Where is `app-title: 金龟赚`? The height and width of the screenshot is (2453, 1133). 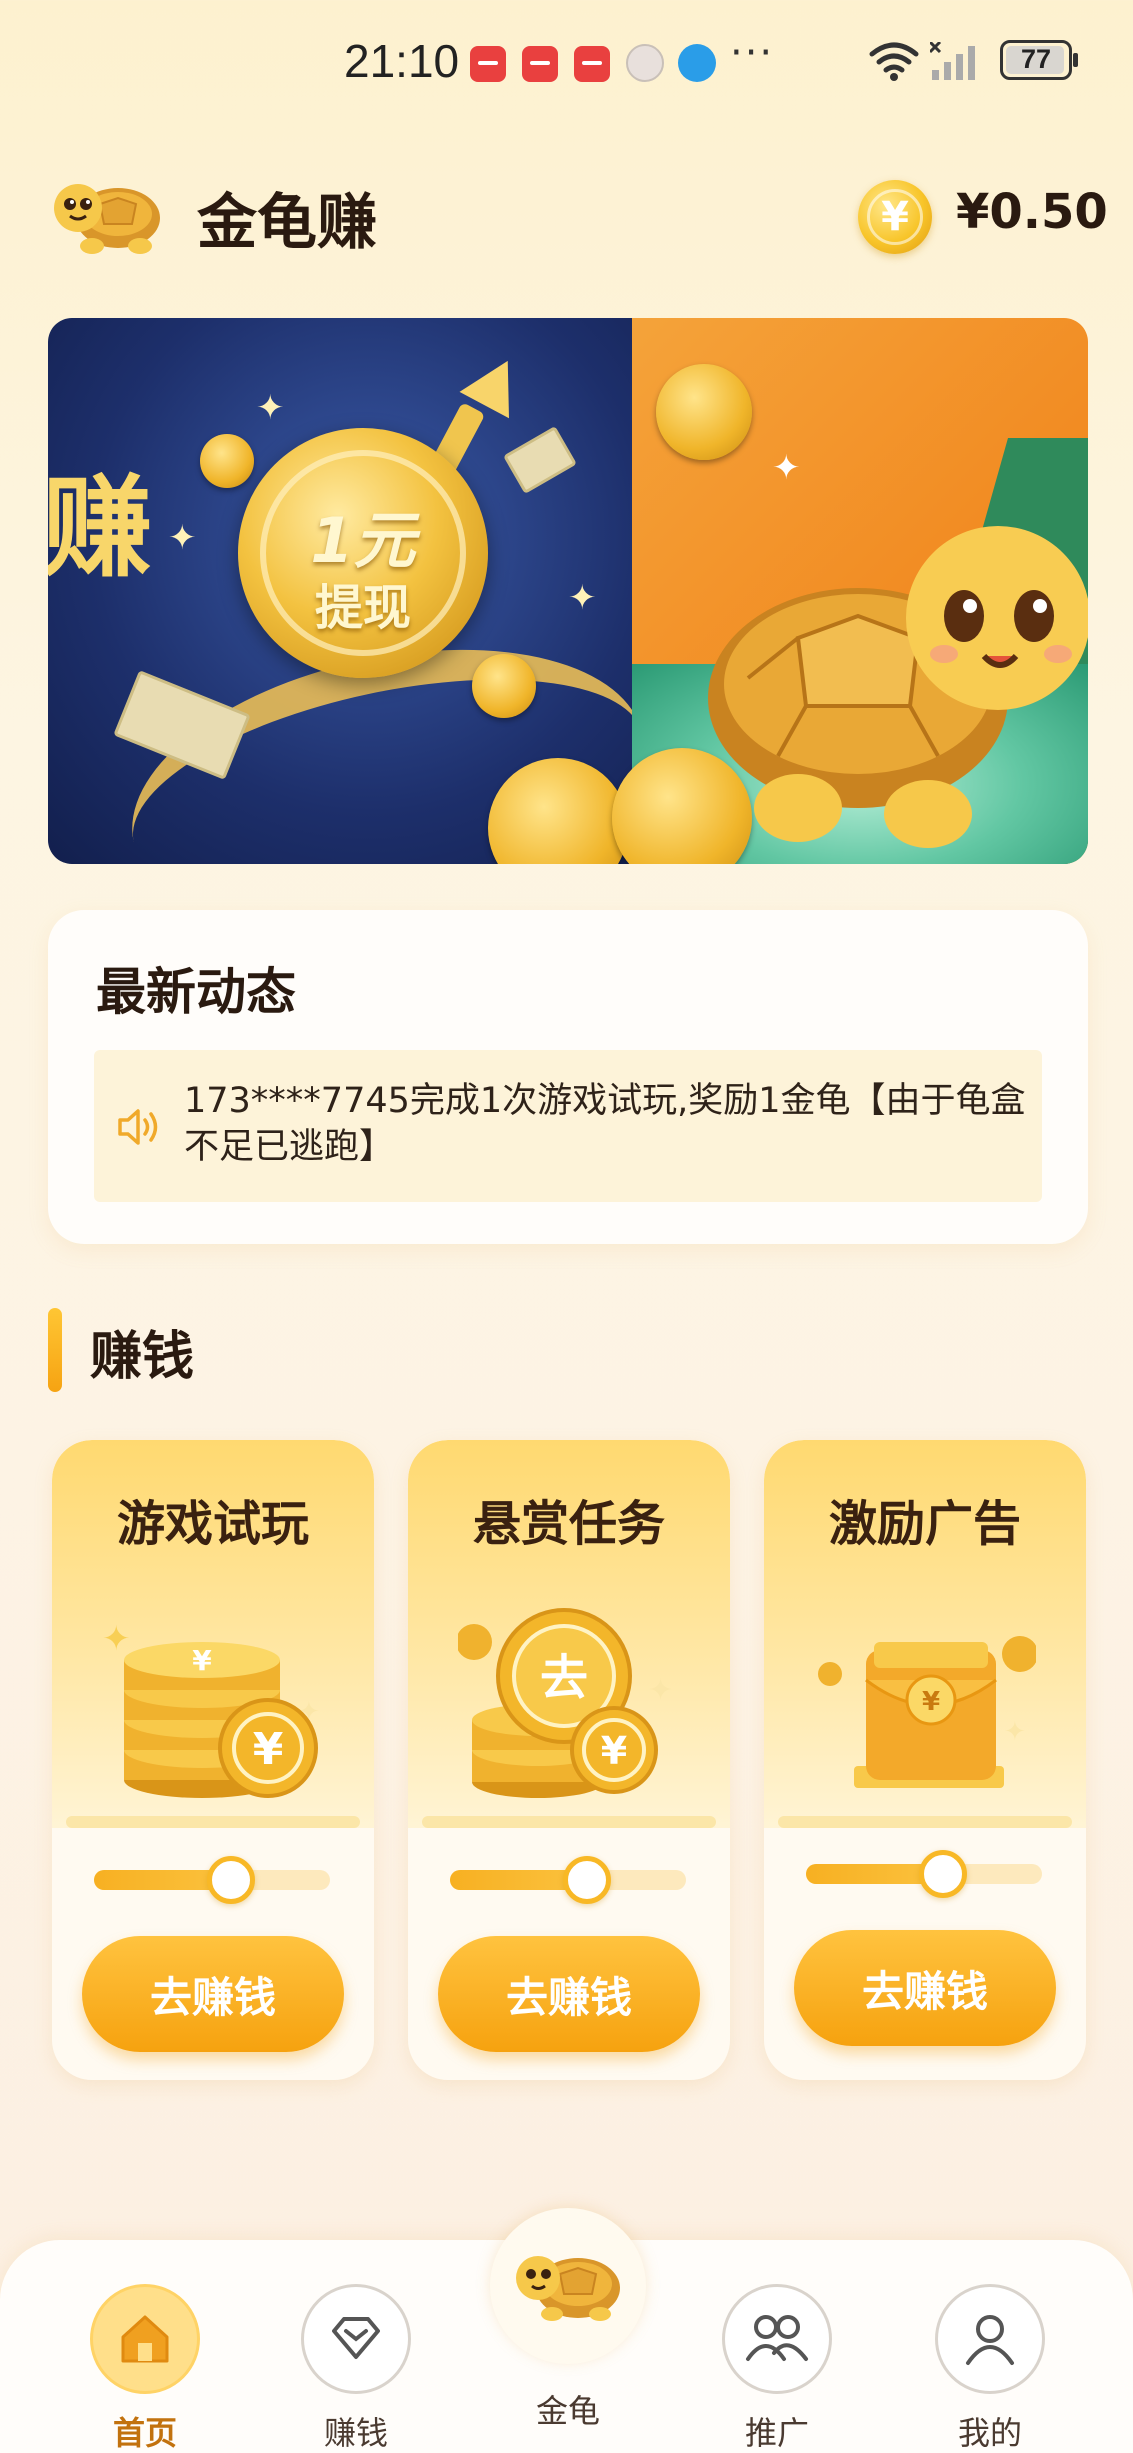 app-title: 金龟赚 is located at coordinates (287, 223).